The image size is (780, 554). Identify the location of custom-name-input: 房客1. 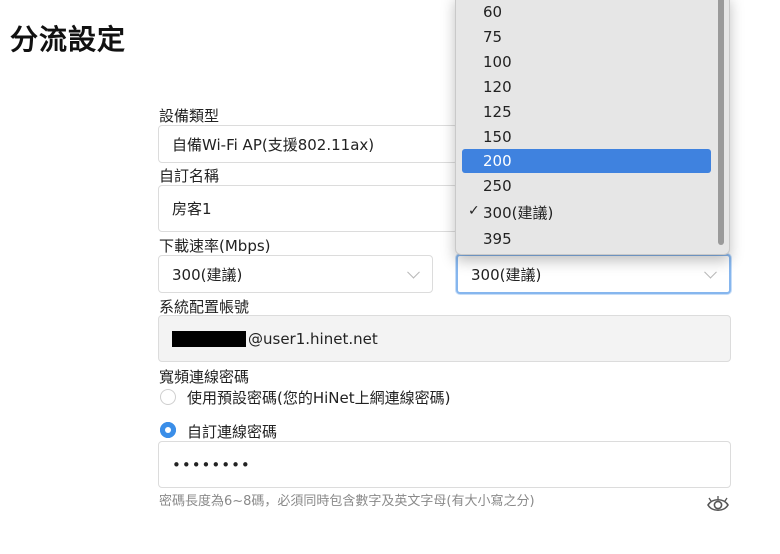
(308, 208).